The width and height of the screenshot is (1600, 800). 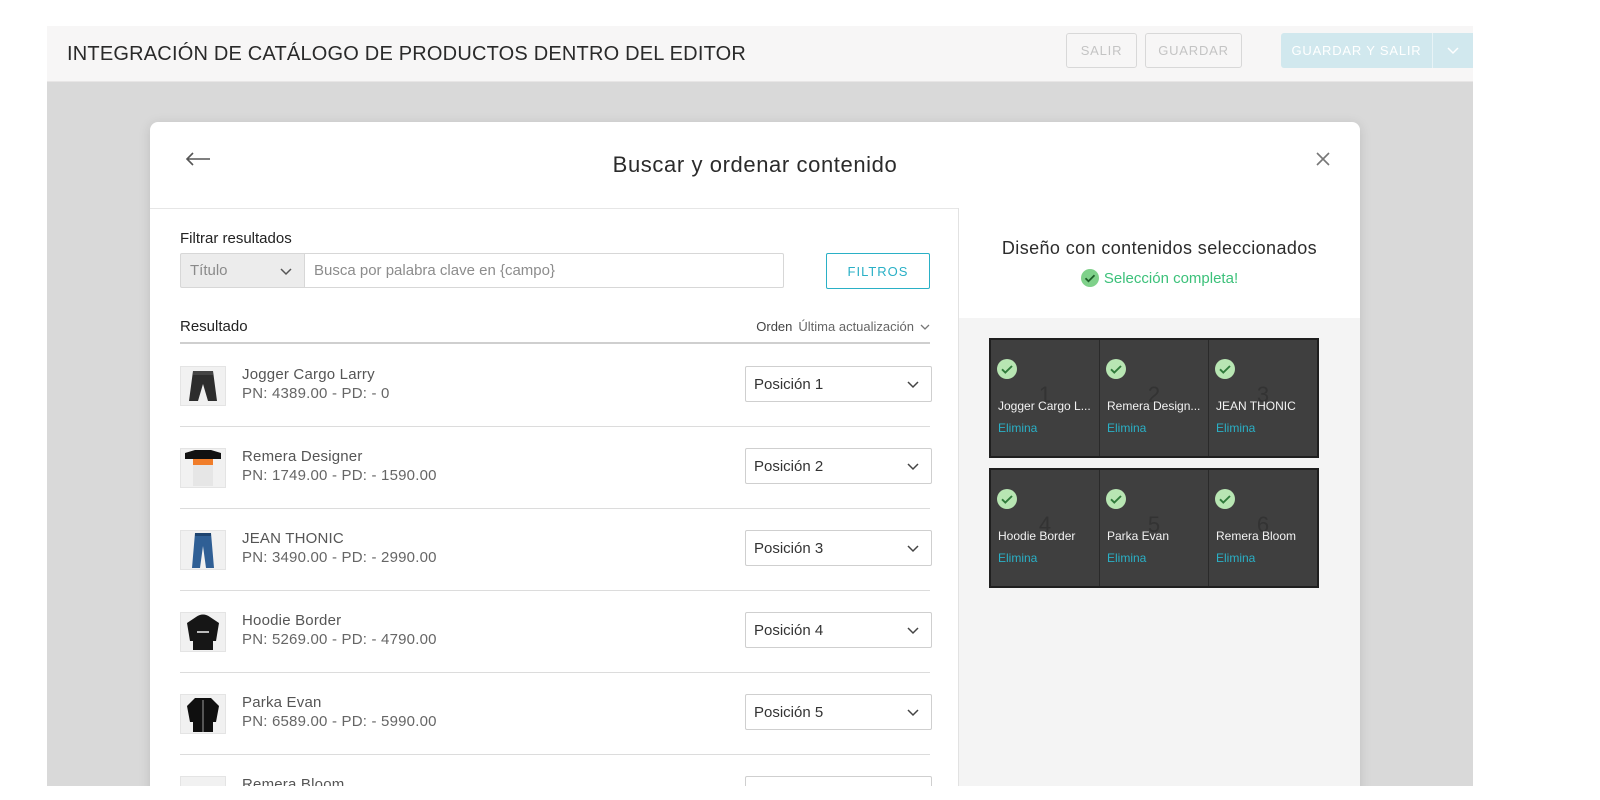 I want to click on position-value: Posición 1, so click(x=789, y=384).